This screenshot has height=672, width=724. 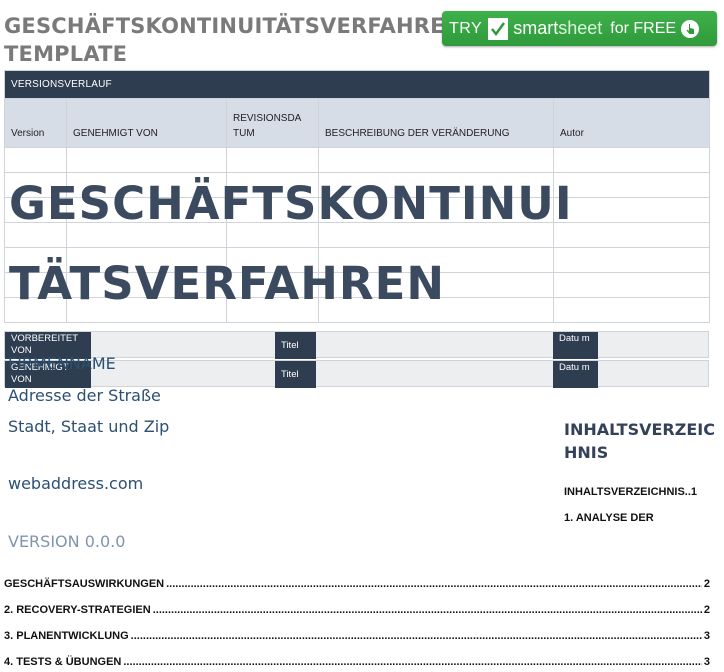 What do you see at coordinates (643, 28) in the screenshot?
I see `for-free-label: for FREE` at bounding box center [643, 28].